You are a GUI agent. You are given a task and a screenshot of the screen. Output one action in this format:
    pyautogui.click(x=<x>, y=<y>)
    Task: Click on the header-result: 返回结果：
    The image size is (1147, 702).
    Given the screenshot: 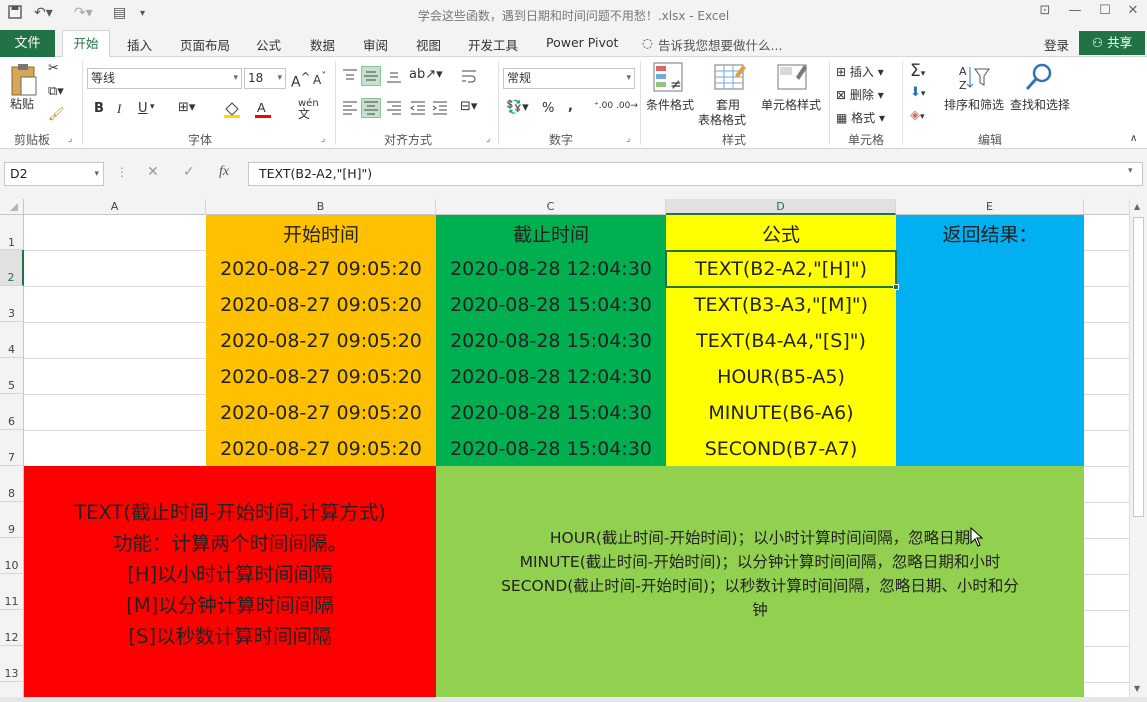 What is the action you would take?
    pyautogui.click(x=990, y=233)
    